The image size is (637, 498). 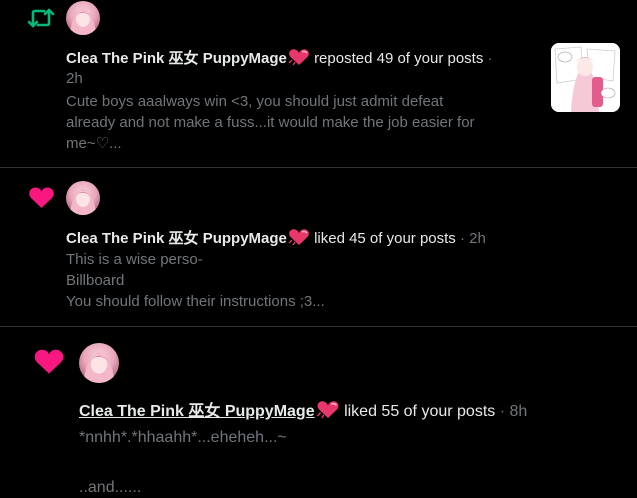 What do you see at coordinates (339, 462) in the screenshot?
I see `post-text-line` at bounding box center [339, 462].